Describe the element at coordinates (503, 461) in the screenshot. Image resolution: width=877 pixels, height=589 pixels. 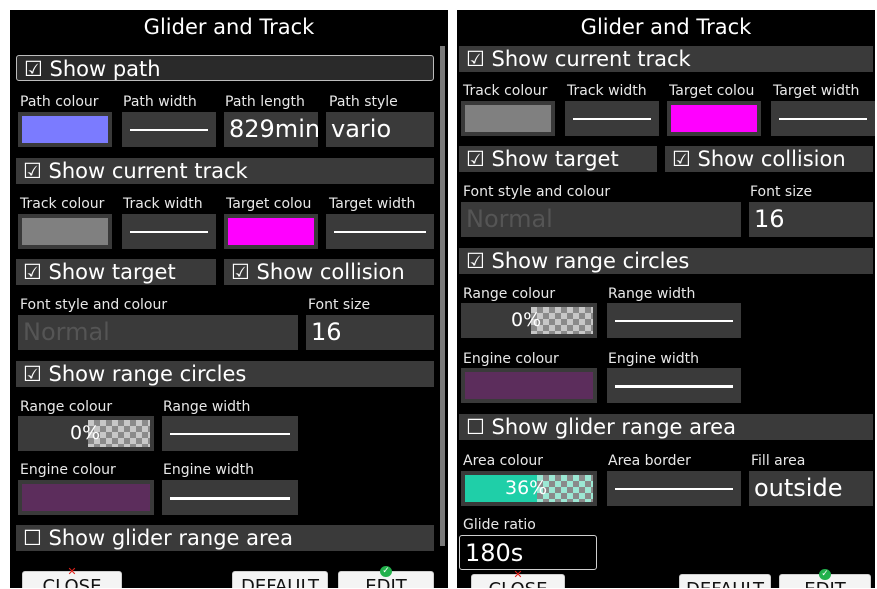
I see `area-colour-label: Area colour` at that location.